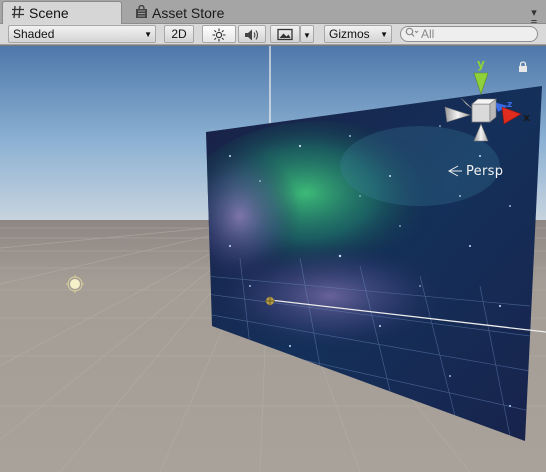 The image size is (546, 472). I want to click on search-icon, so click(412, 34).